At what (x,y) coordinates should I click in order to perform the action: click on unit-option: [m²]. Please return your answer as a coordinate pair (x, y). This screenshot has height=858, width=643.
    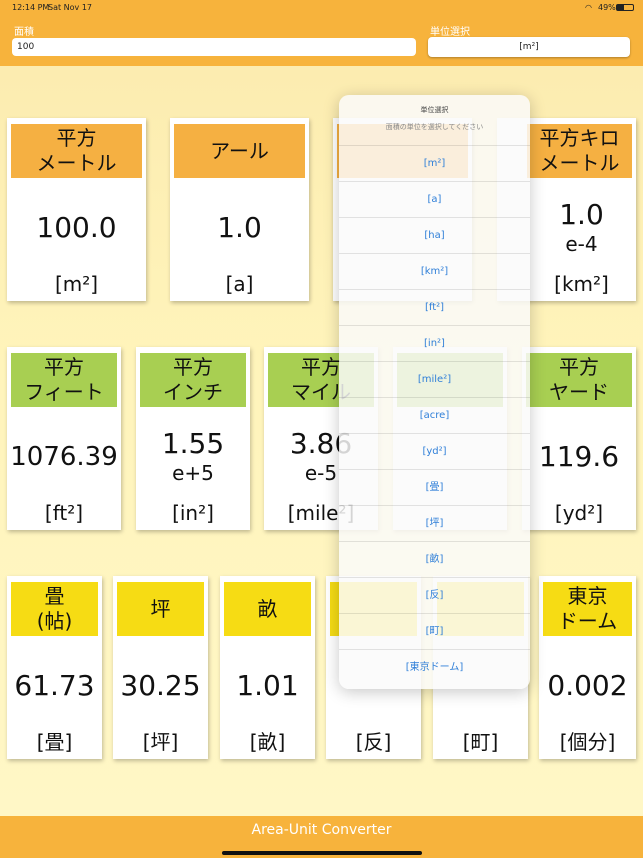
    Looking at the image, I should click on (434, 163).